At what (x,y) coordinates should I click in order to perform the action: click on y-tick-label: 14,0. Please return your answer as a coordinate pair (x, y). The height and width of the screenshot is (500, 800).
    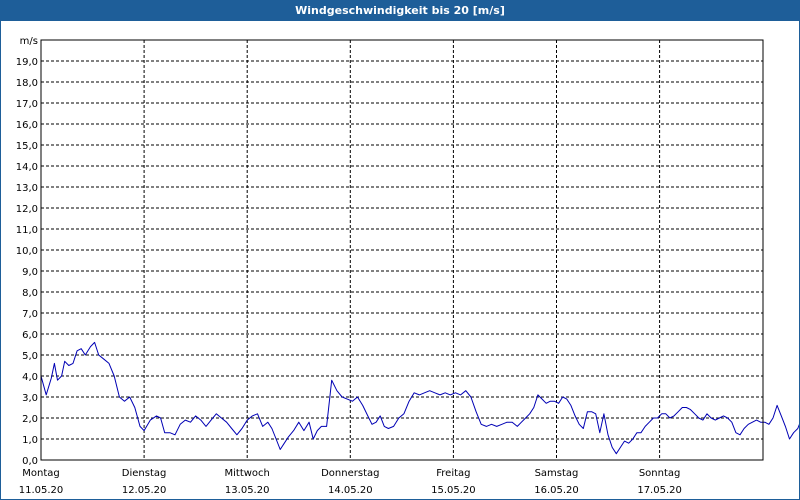
    Looking at the image, I should click on (27, 167).